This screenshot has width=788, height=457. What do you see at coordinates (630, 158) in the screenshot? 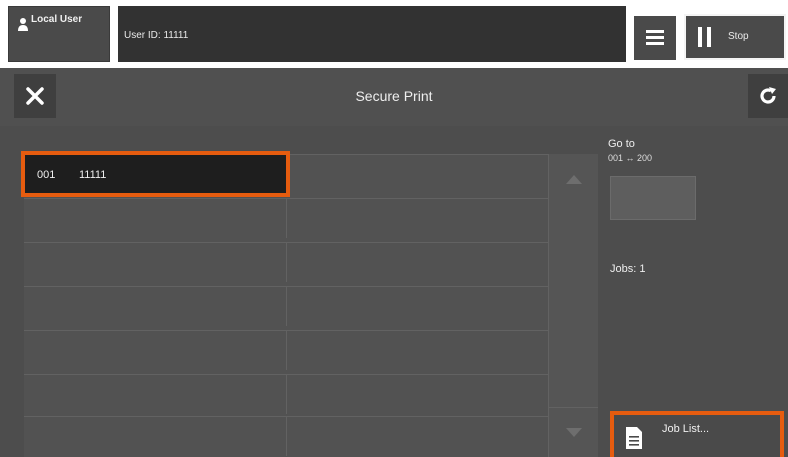
I see `goto-range: 001 ↔ 200` at bounding box center [630, 158].